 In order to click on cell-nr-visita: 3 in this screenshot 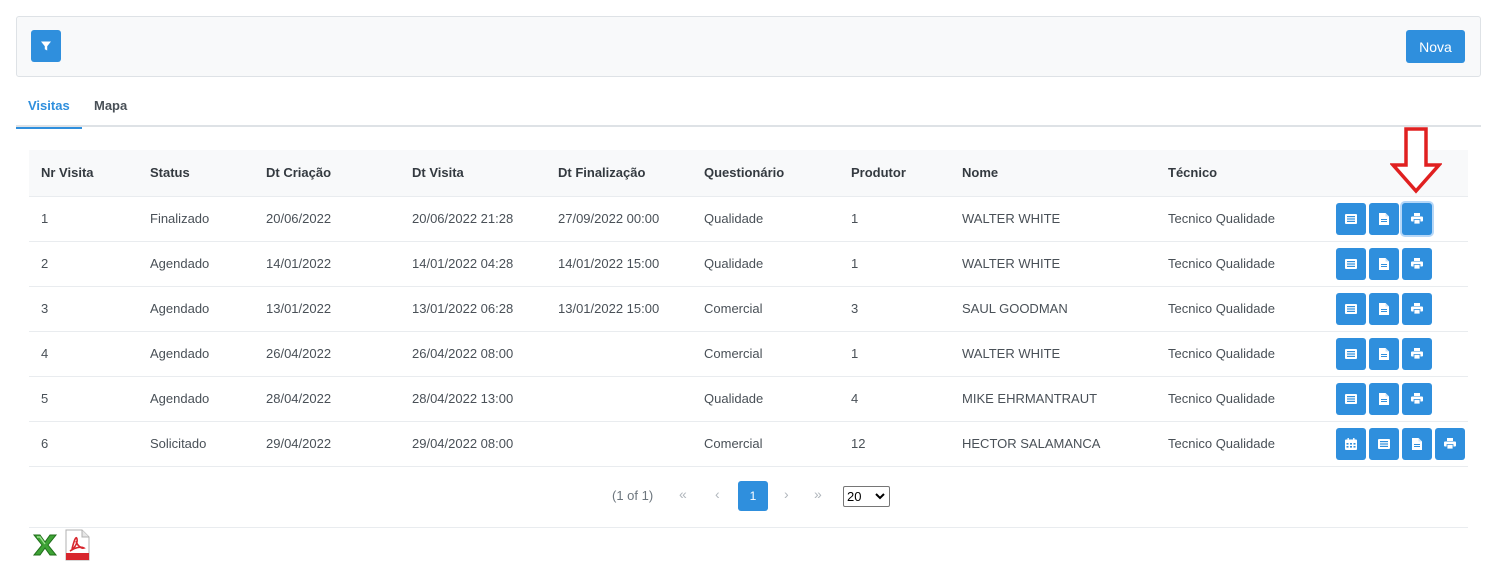, I will do `click(83, 309)`.